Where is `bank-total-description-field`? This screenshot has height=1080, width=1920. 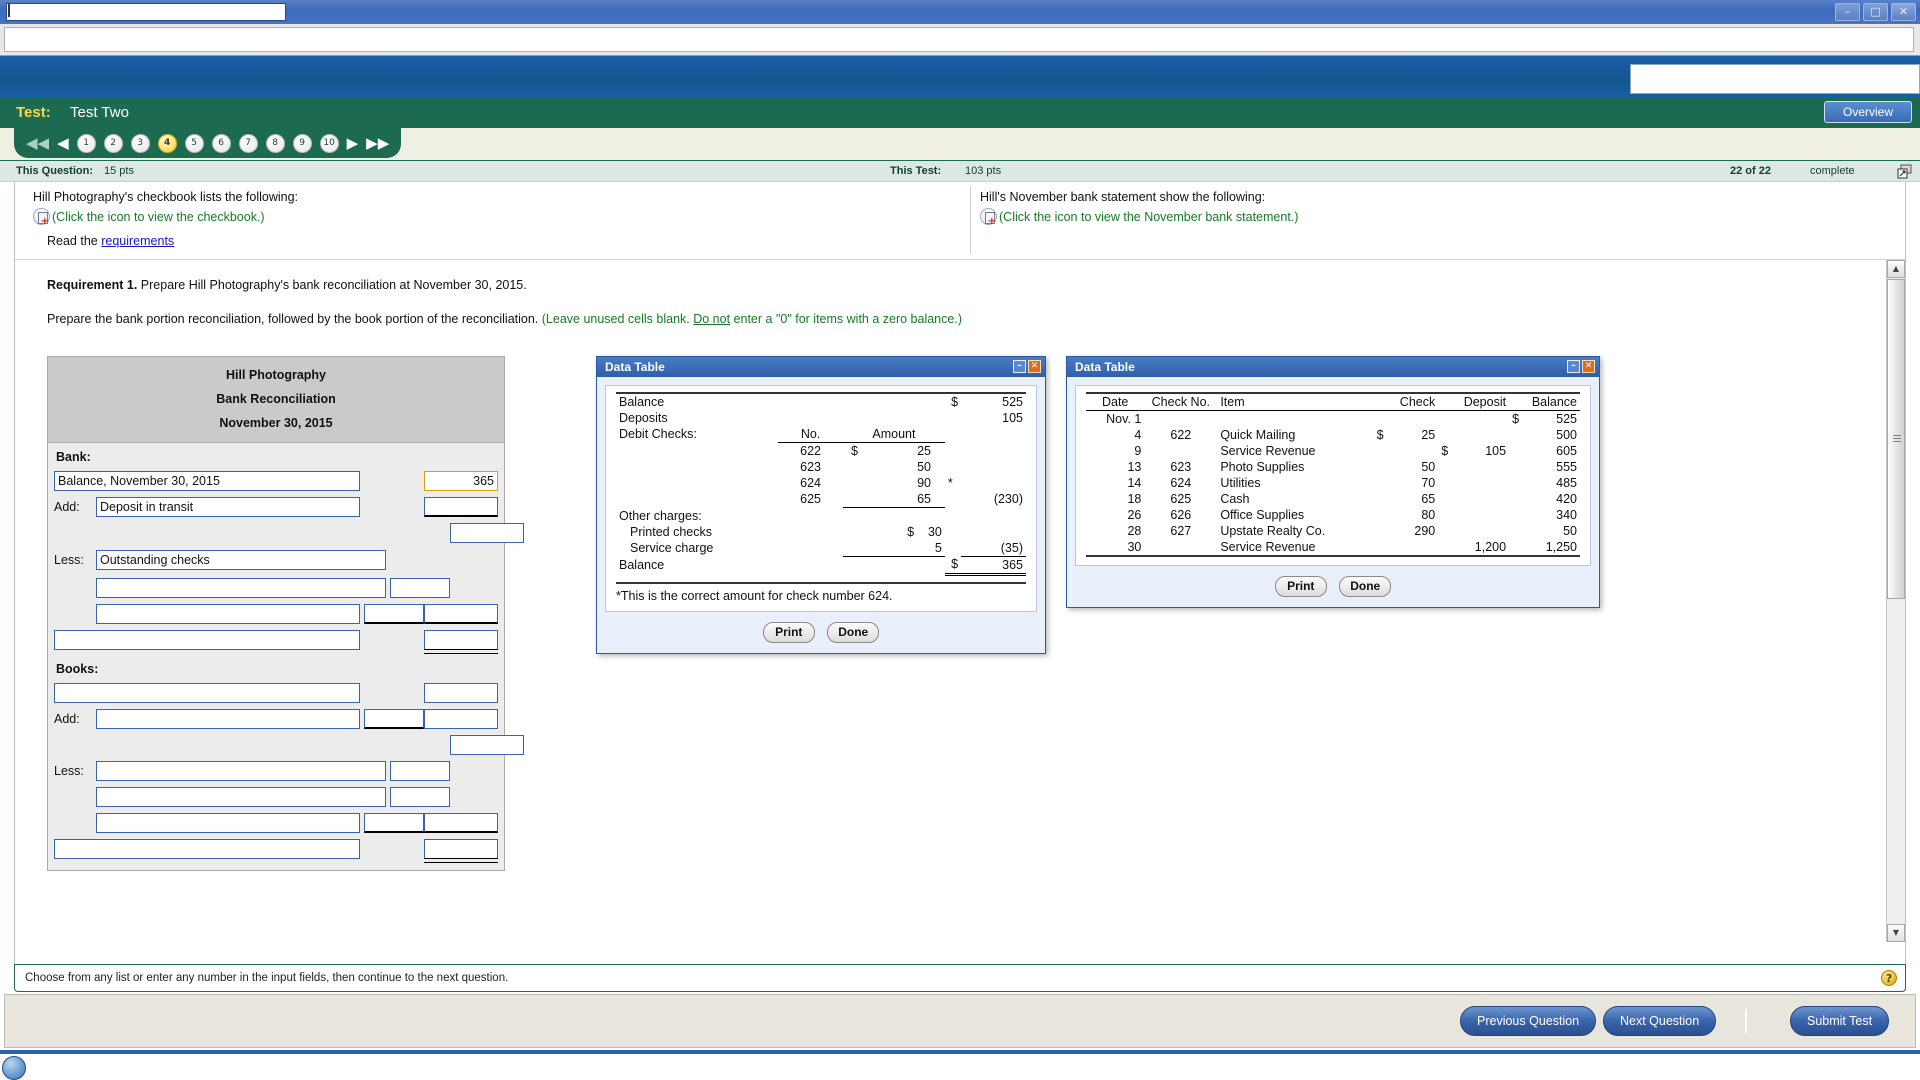 bank-total-description-field is located at coordinates (207, 639).